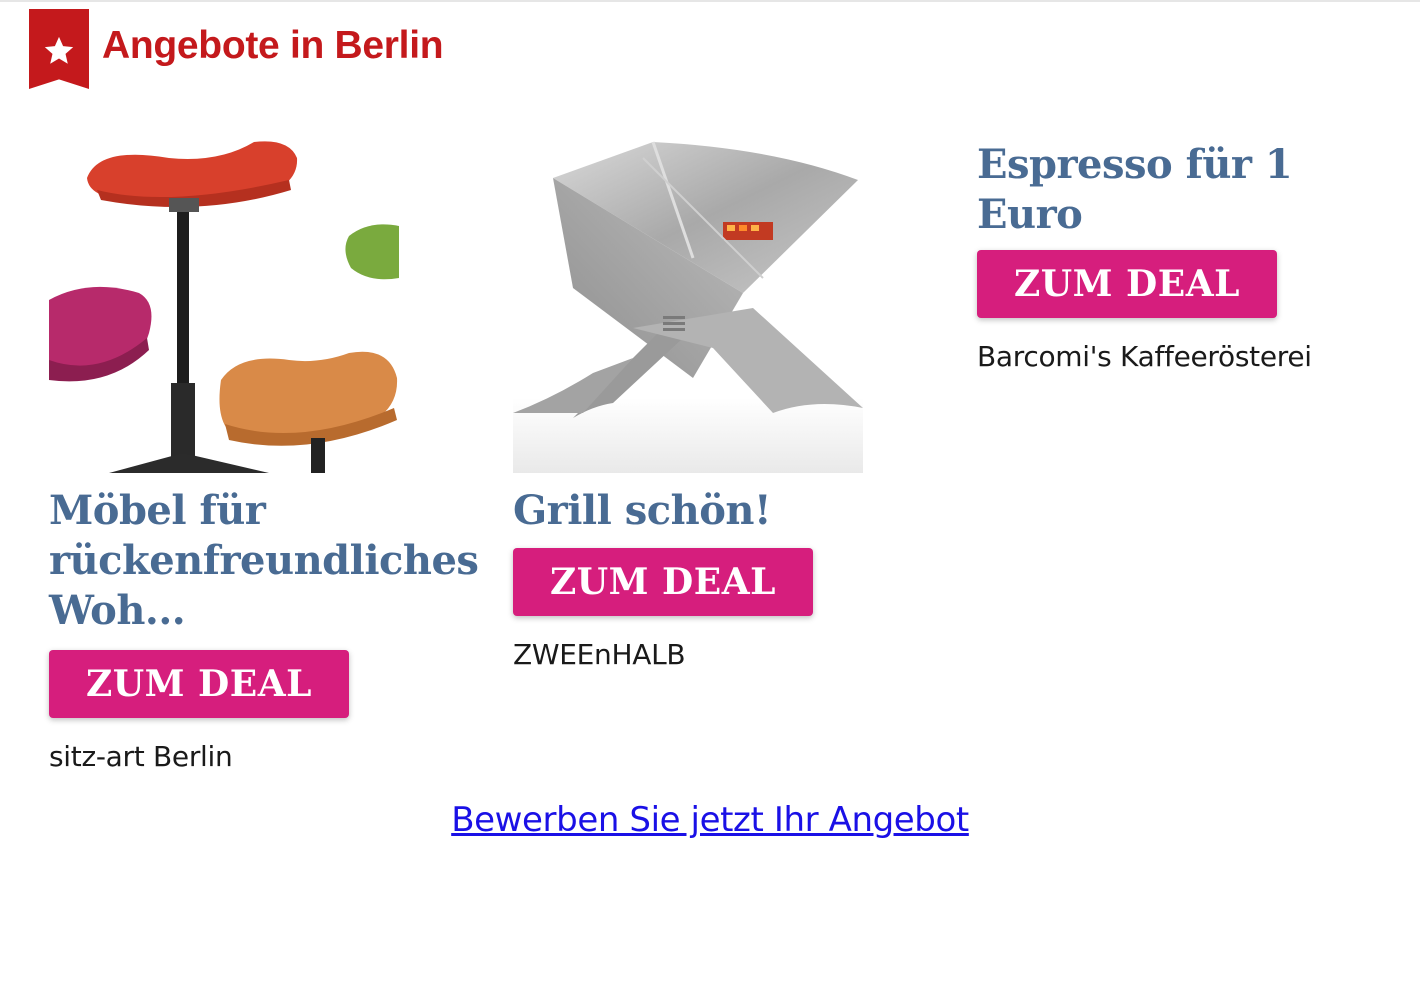  Describe the element at coordinates (599, 654) in the screenshot. I see `merchant-name: ZWEEnHALB` at that location.